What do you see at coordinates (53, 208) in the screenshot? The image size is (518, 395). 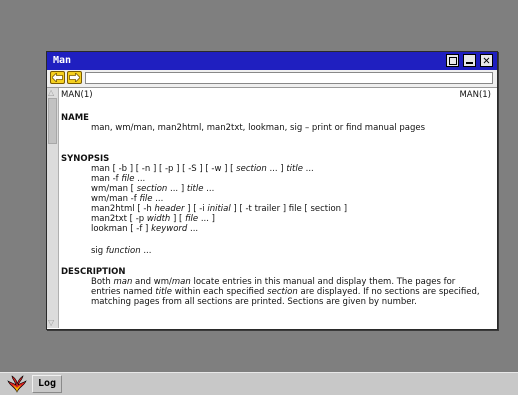 I see `vertical-scrollbar: △ ▽` at bounding box center [53, 208].